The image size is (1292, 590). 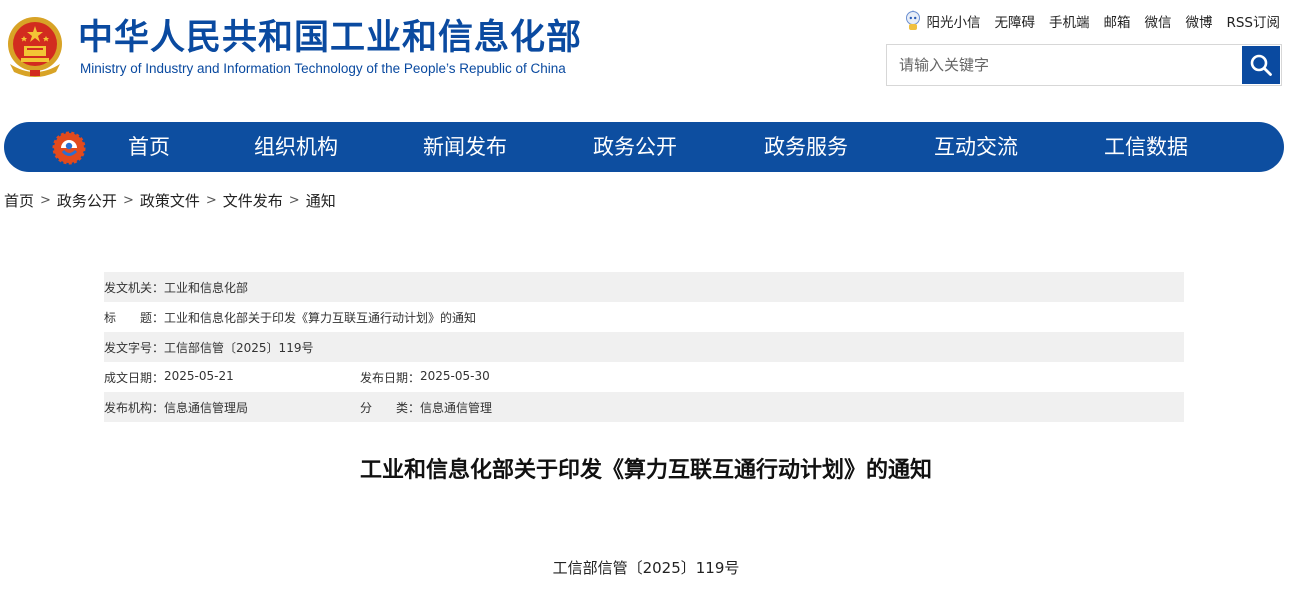 I want to click on meta-written-value: 2025-05-21, so click(x=199, y=375).